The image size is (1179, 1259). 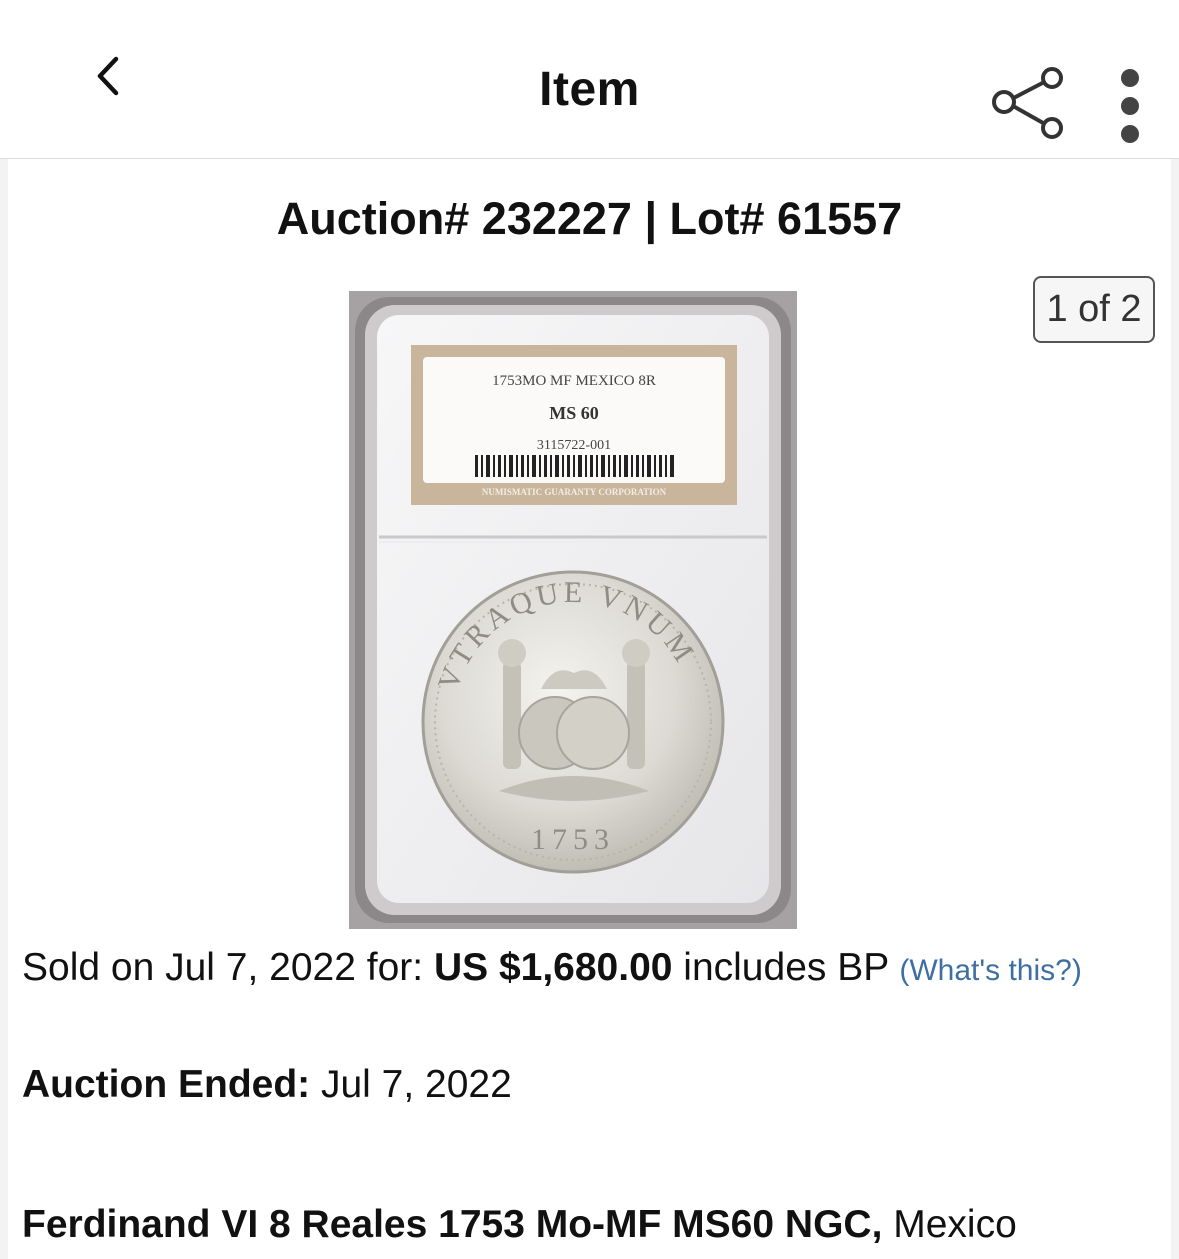 What do you see at coordinates (574, 445) in the screenshot?
I see `slab-label-cert: 3115722-001` at bounding box center [574, 445].